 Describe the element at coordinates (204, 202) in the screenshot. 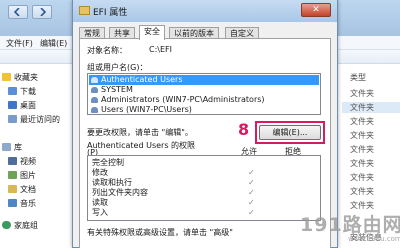

I see `permission-row: 读取 ✓` at that location.